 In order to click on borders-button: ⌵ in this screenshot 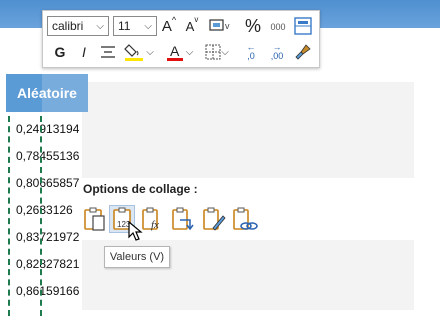, I will do `click(217, 52)`.